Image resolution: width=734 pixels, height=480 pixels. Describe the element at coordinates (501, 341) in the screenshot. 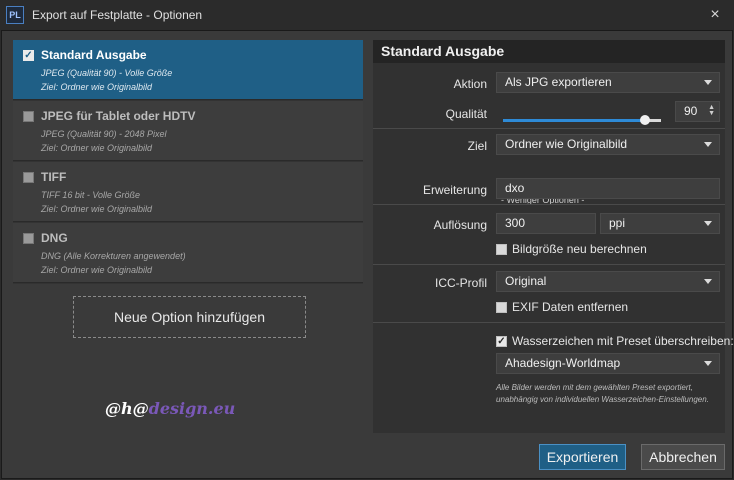

I see `watermark-checkbox: ✓` at that location.